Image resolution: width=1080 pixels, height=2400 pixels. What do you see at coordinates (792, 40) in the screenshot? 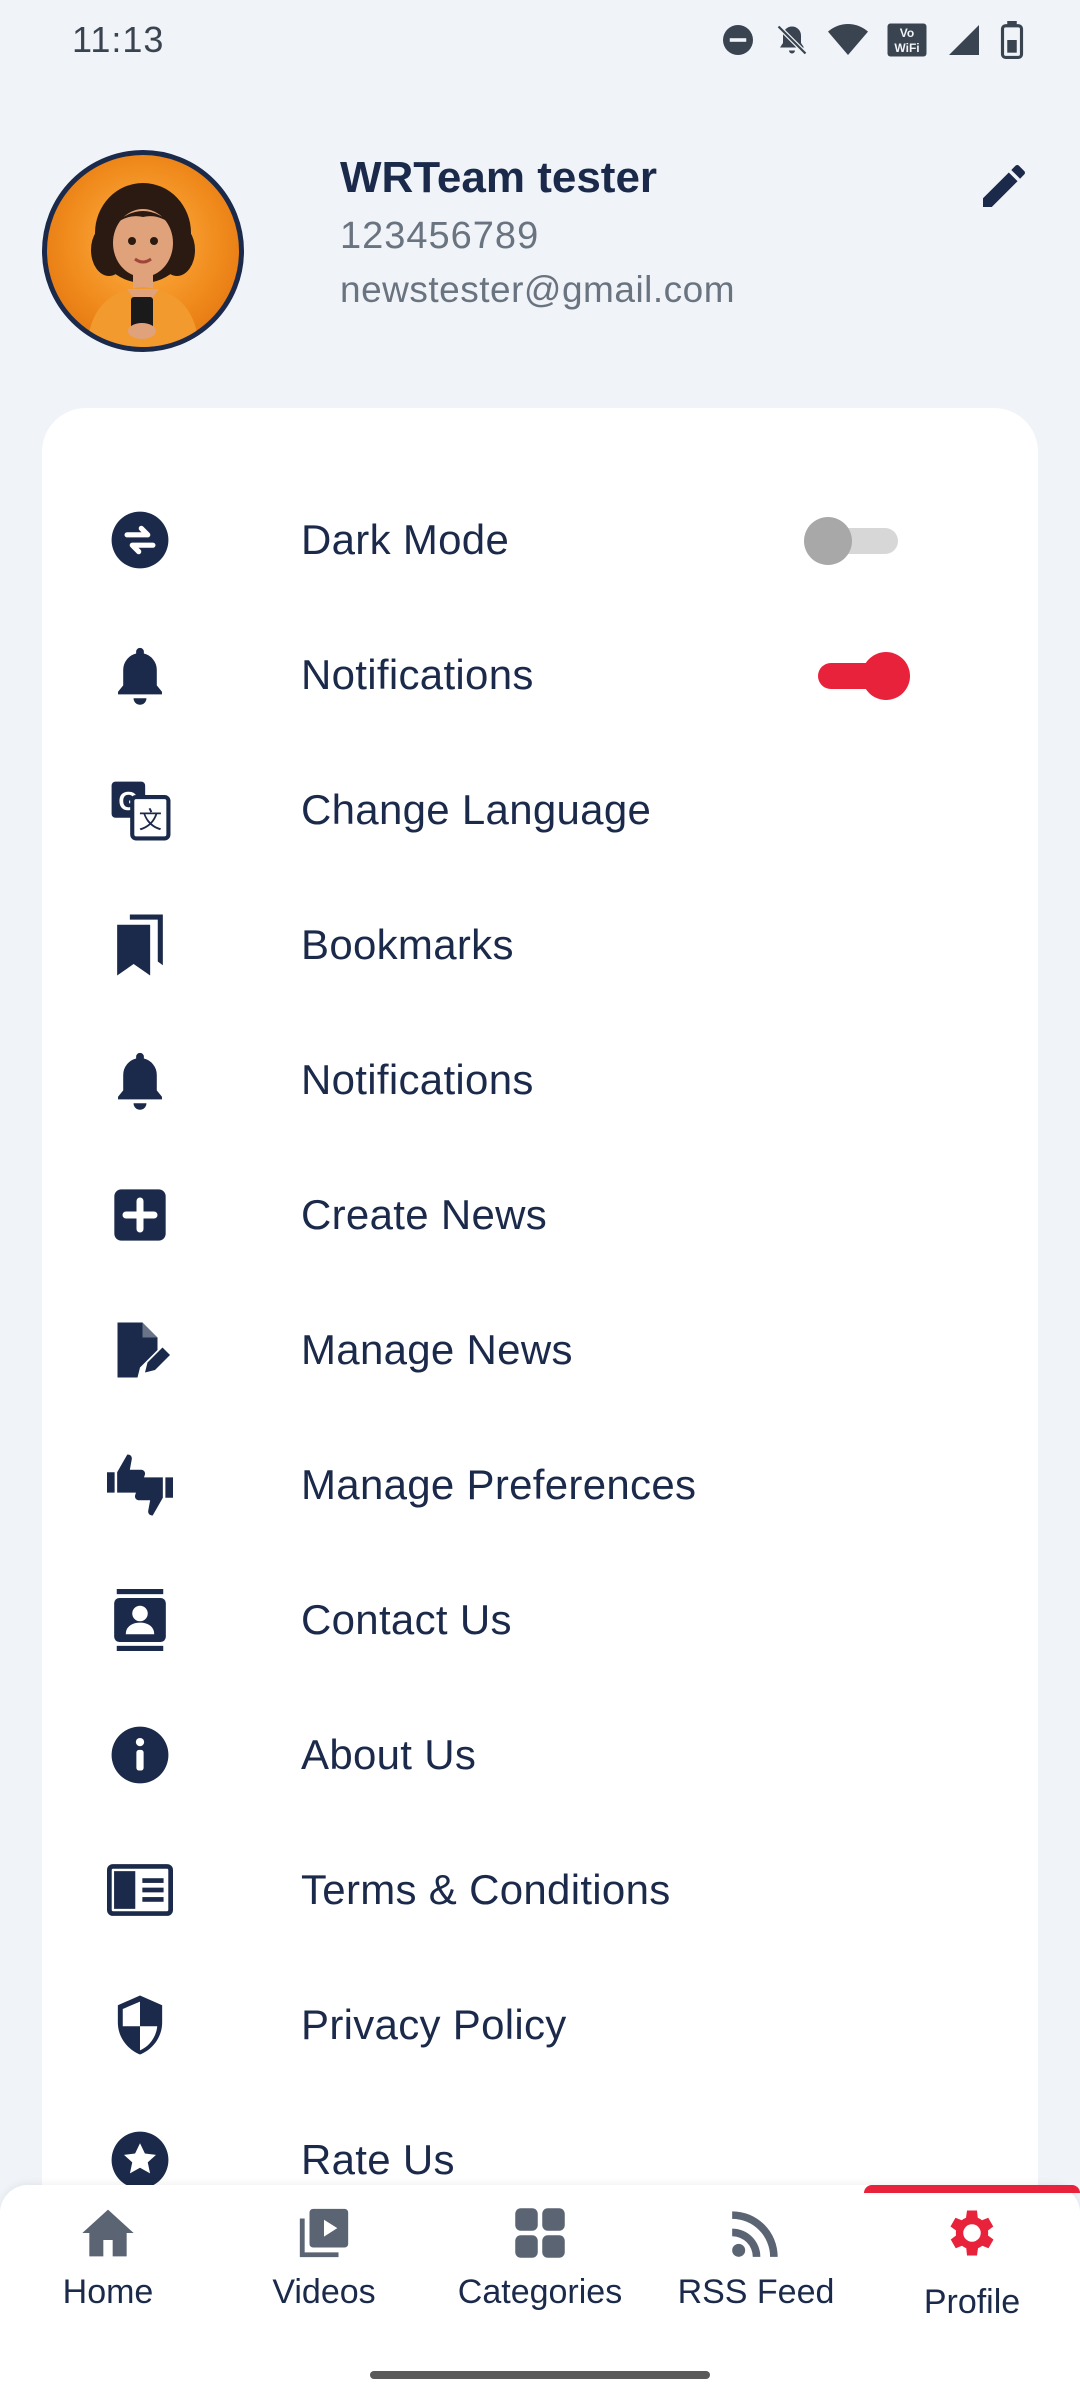
I see `bell-off-icon` at bounding box center [792, 40].